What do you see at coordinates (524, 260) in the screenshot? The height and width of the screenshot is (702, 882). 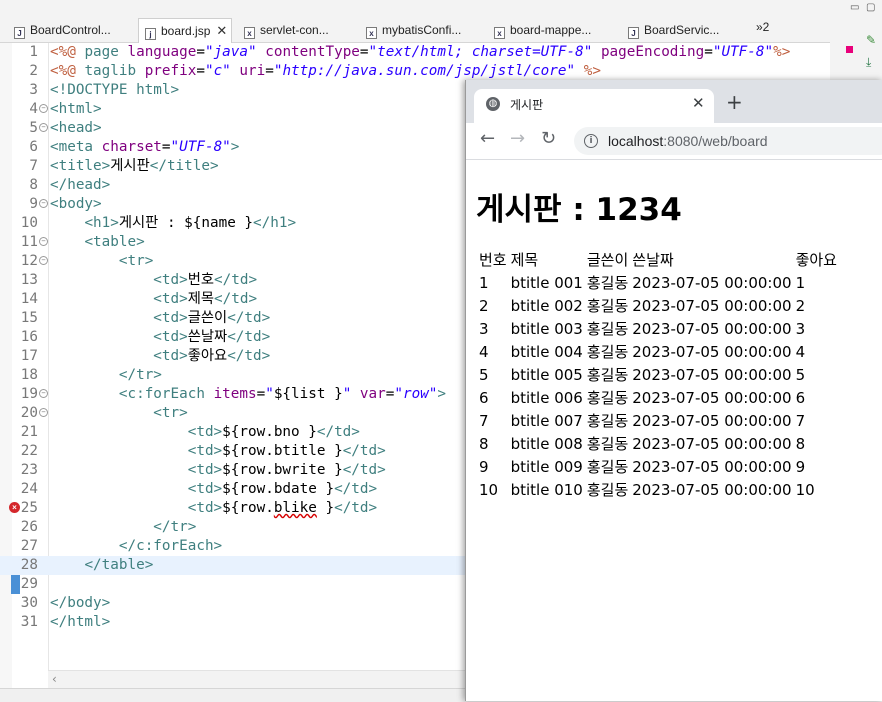 I see `table-header-cell: 제목` at bounding box center [524, 260].